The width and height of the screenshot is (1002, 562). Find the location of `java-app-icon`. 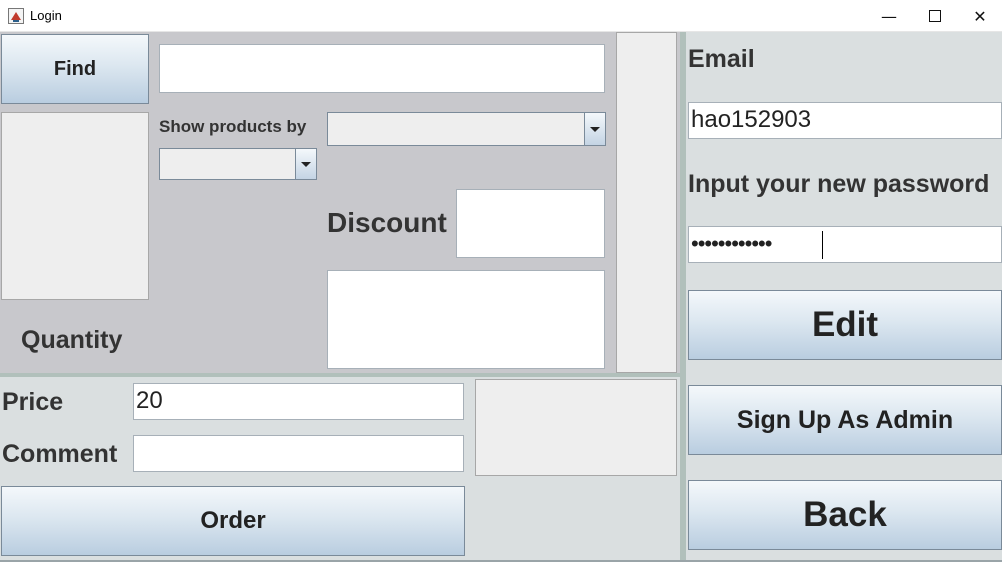

java-app-icon is located at coordinates (16, 16).